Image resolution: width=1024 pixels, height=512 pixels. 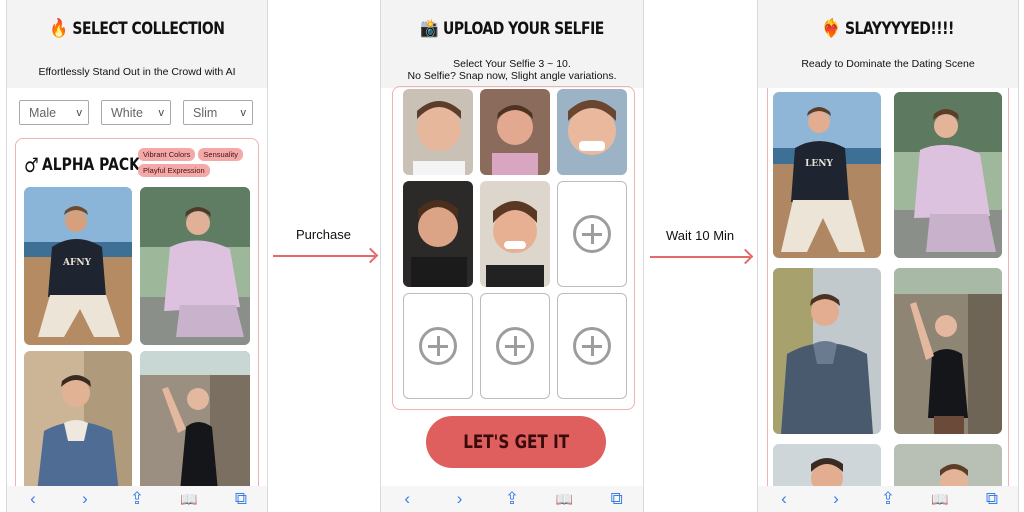 I want to click on sample-photo-beach: AFNY, so click(x=78, y=266).